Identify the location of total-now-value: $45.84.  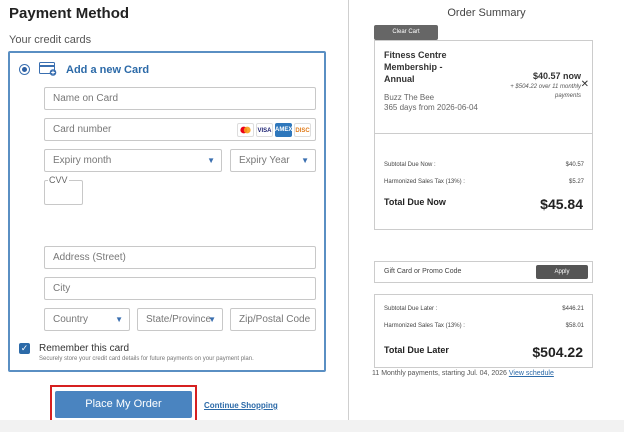
(561, 204).